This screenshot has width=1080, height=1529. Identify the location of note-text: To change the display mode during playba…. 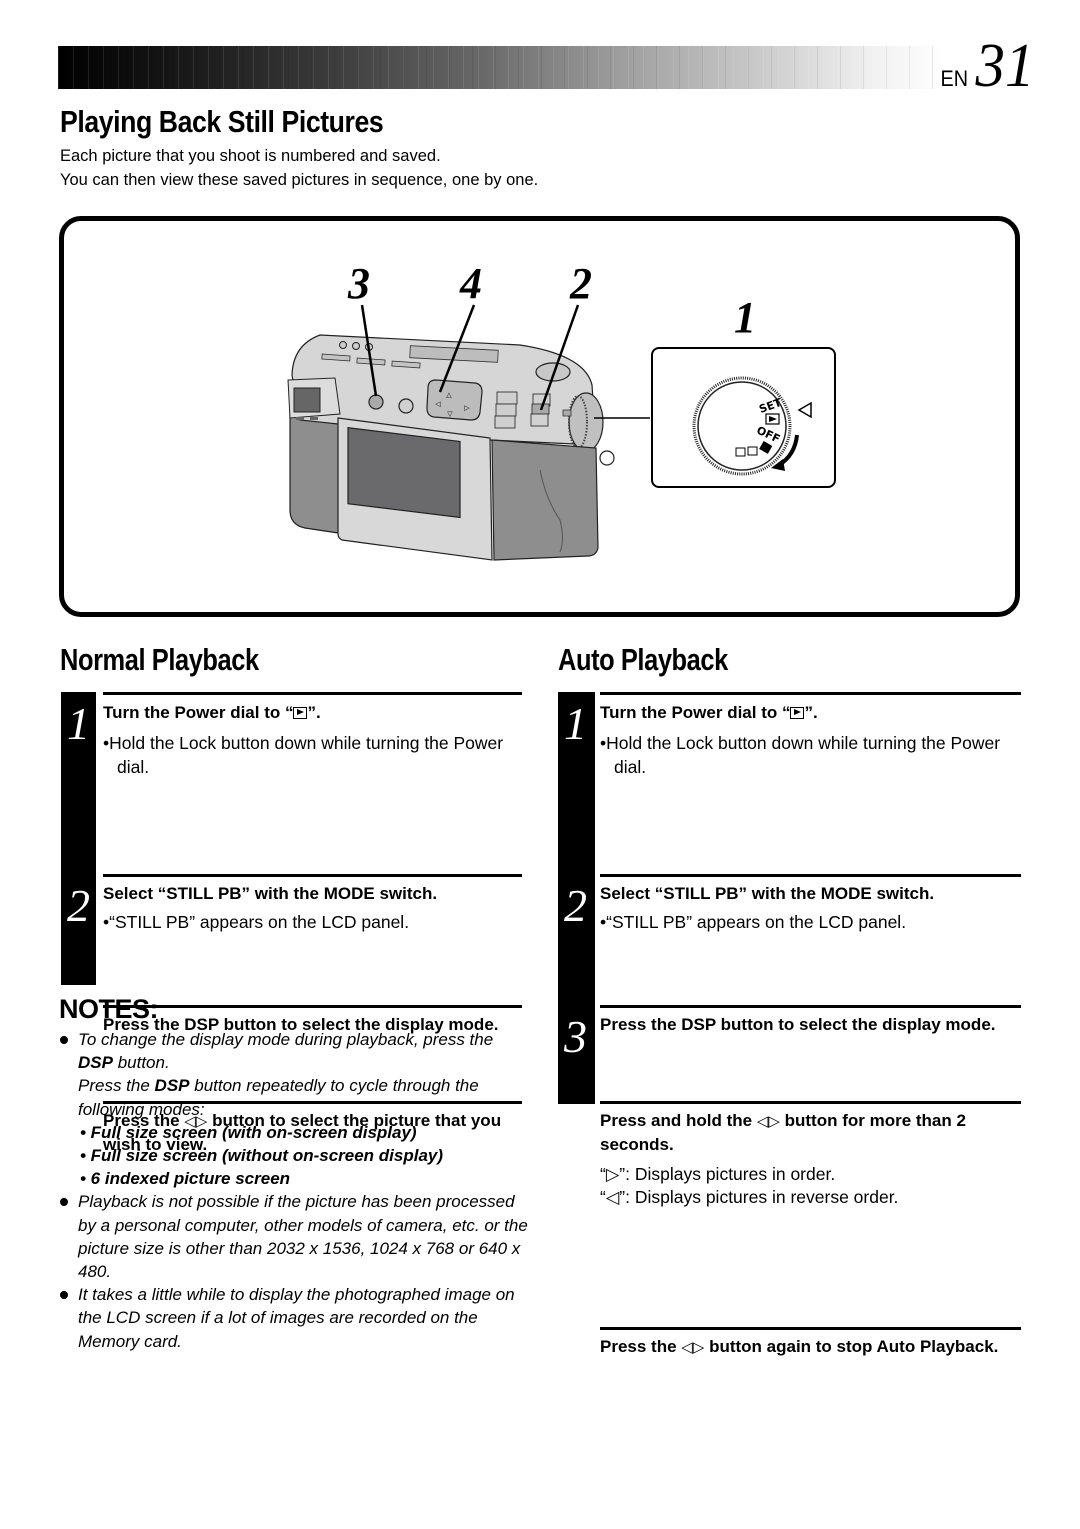
(286, 1051).